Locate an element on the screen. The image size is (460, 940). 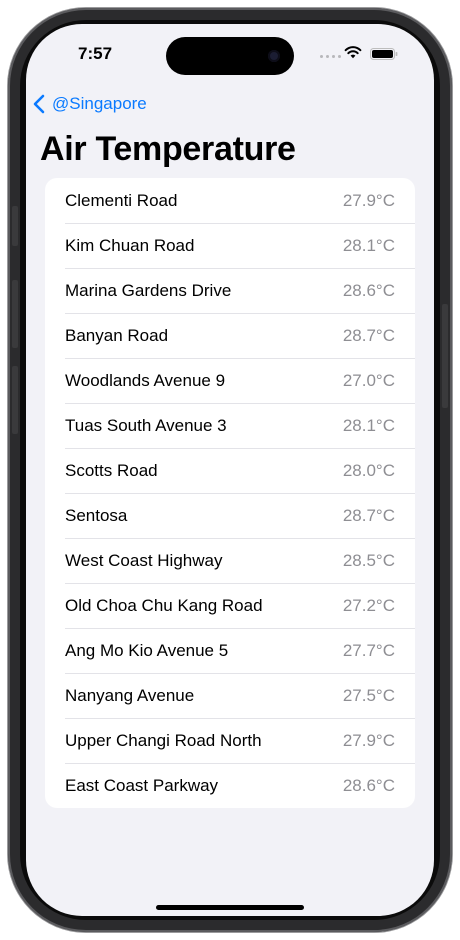
list-item: Banyan Road 28.7°C is located at coordinates (230, 335).